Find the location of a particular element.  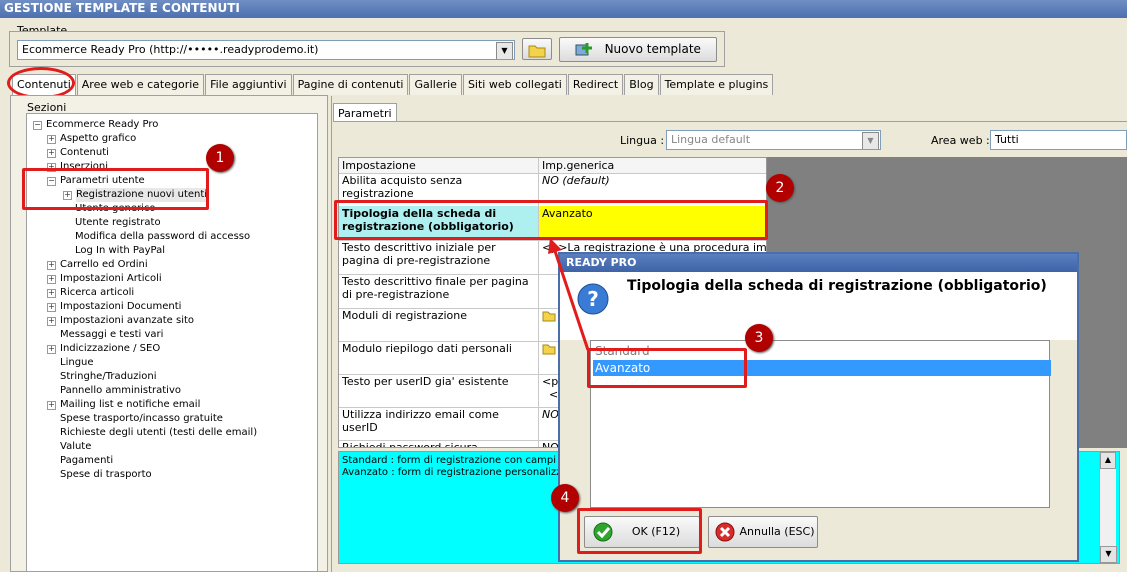

tree-node-label: Utente registrato is located at coordinates (118, 222).